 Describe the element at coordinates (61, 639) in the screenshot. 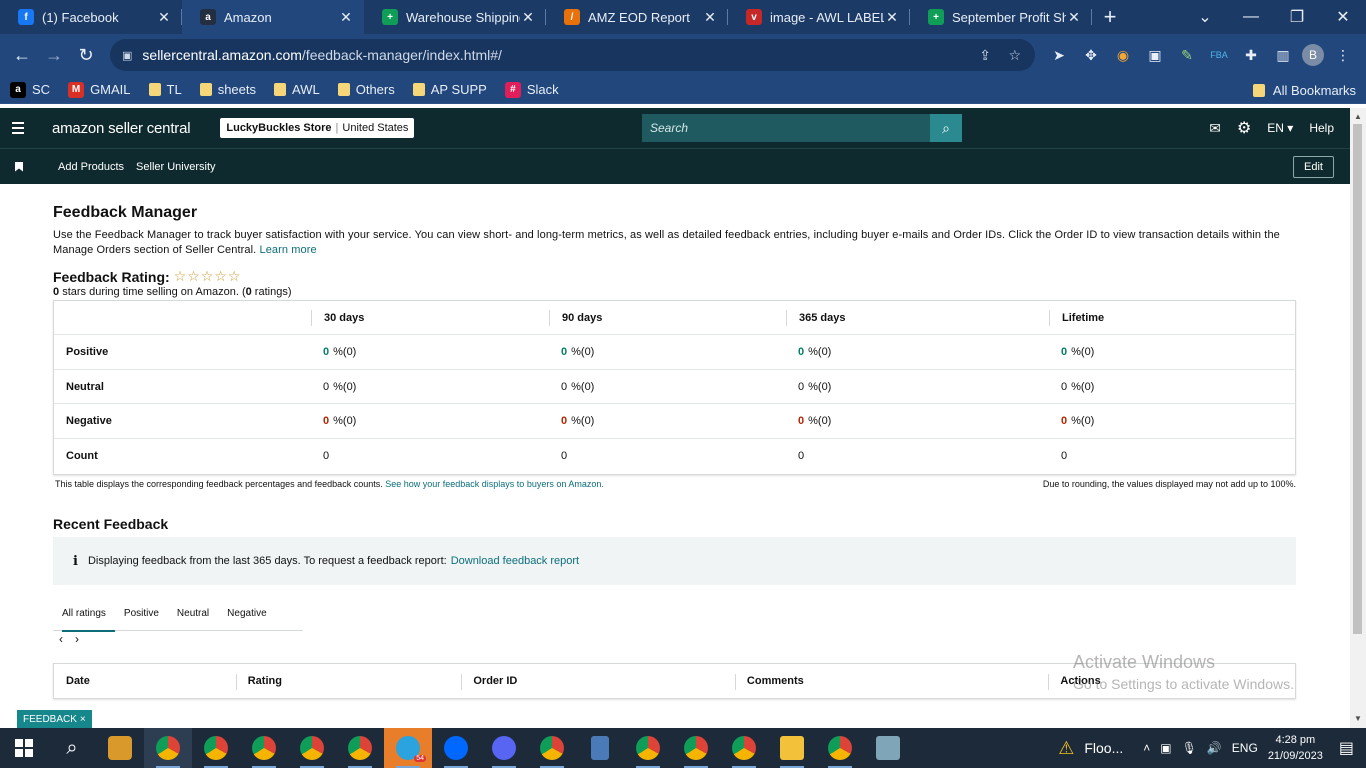

I see `chevron-left-icon: ‹` at that location.